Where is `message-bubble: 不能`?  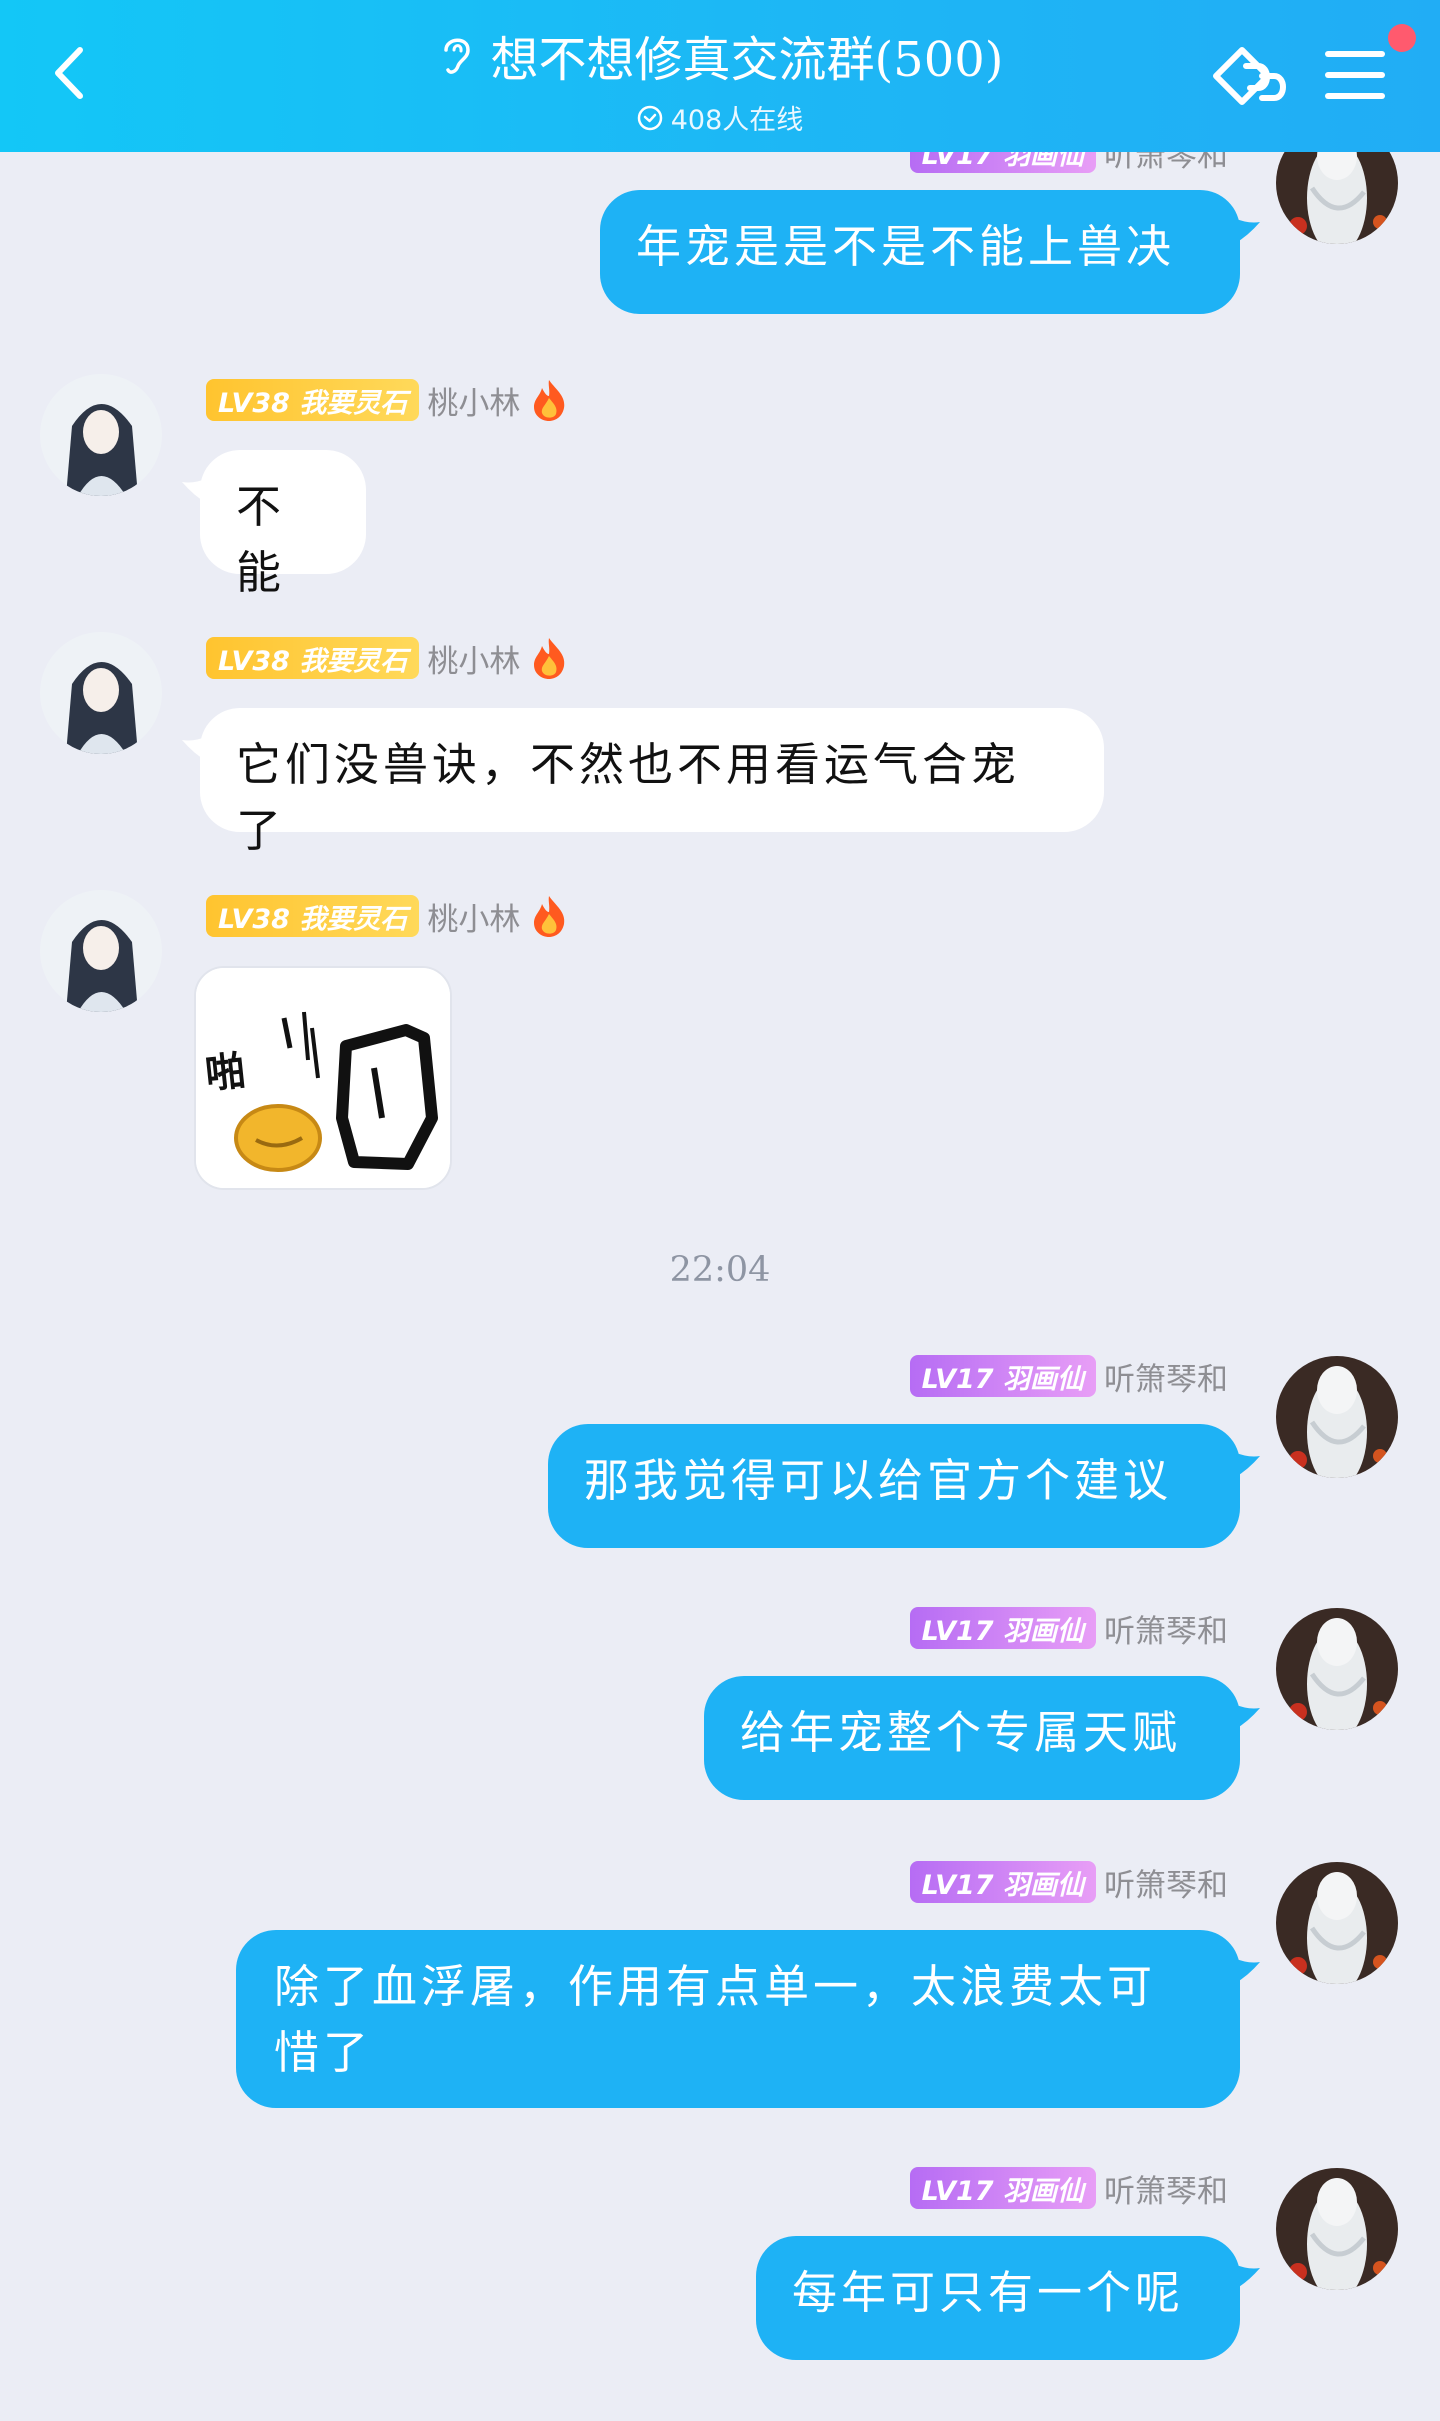
message-bubble: 不能 is located at coordinates (283, 524).